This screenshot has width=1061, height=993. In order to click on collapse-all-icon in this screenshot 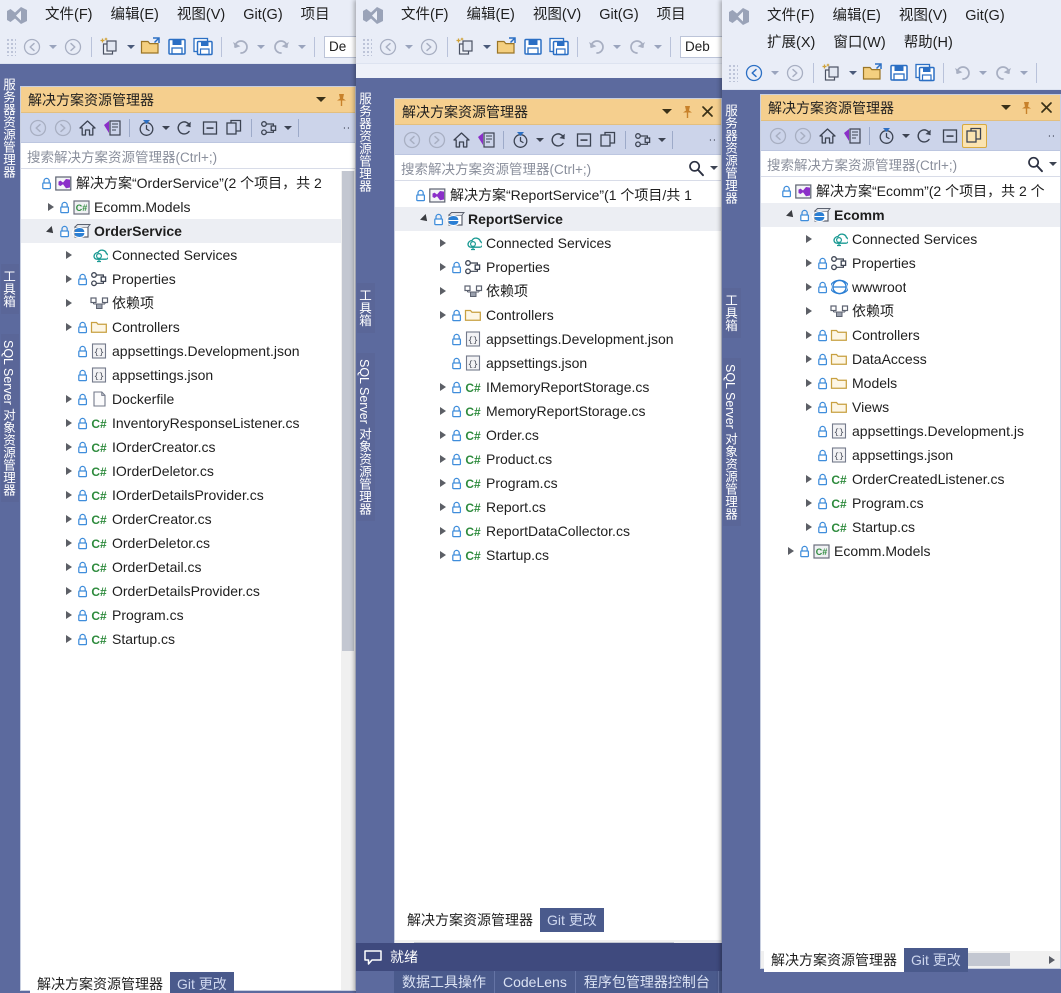, I will do `click(583, 140)`.